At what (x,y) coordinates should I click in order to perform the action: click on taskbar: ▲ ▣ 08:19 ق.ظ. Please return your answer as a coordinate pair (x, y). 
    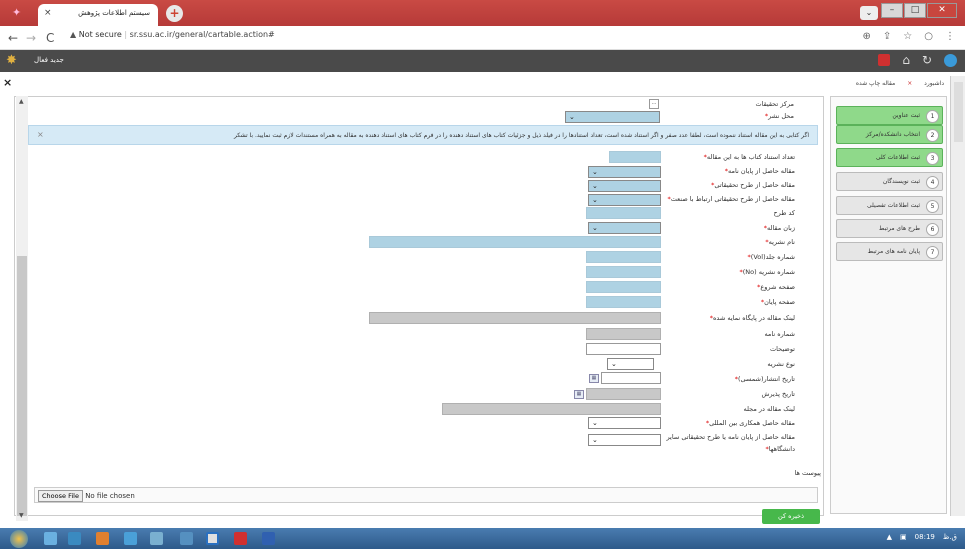
    Looking at the image, I should click on (482, 538).